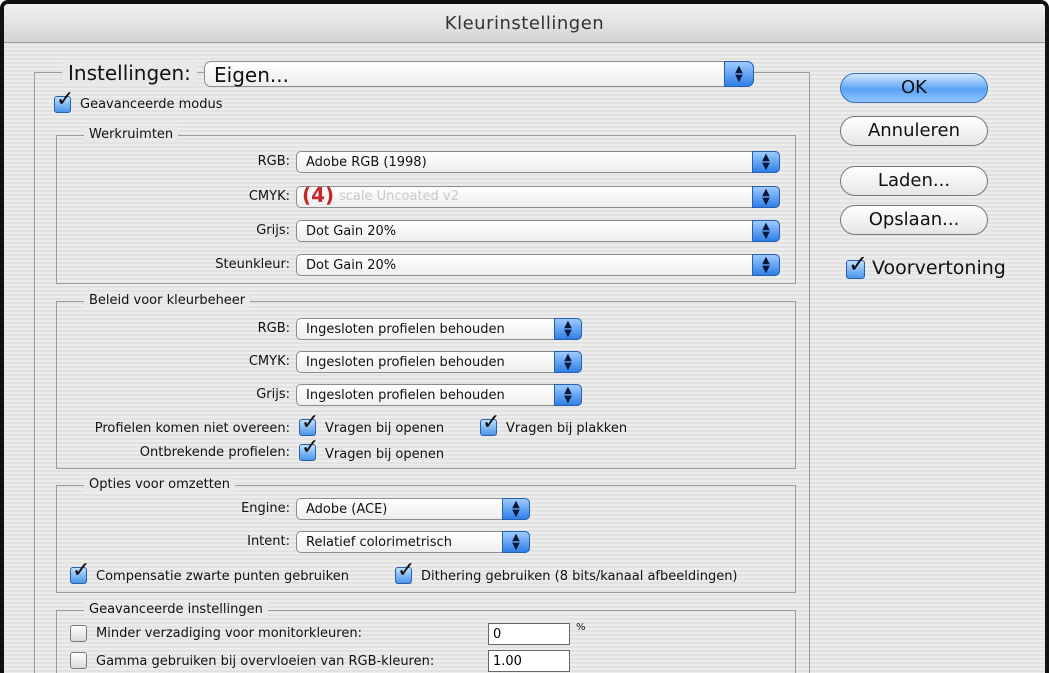 The height and width of the screenshot is (673, 1049). What do you see at coordinates (347, 509) in the screenshot?
I see `engine-value: Adobe (ACE)` at bounding box center [347, 509].